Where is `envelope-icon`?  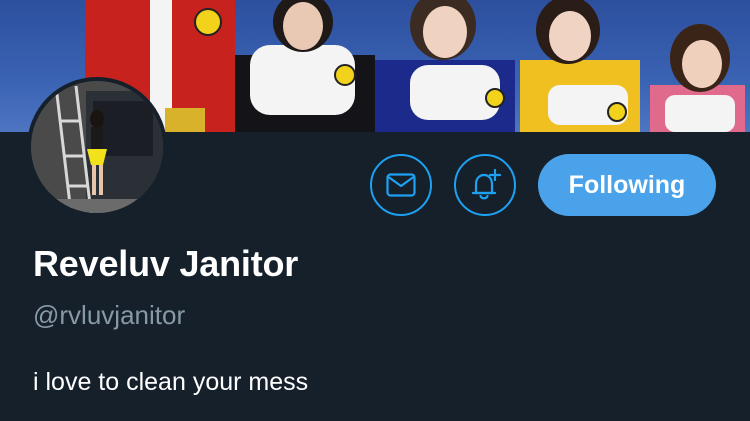 envelope-icon is located at coordinates (401, 185).